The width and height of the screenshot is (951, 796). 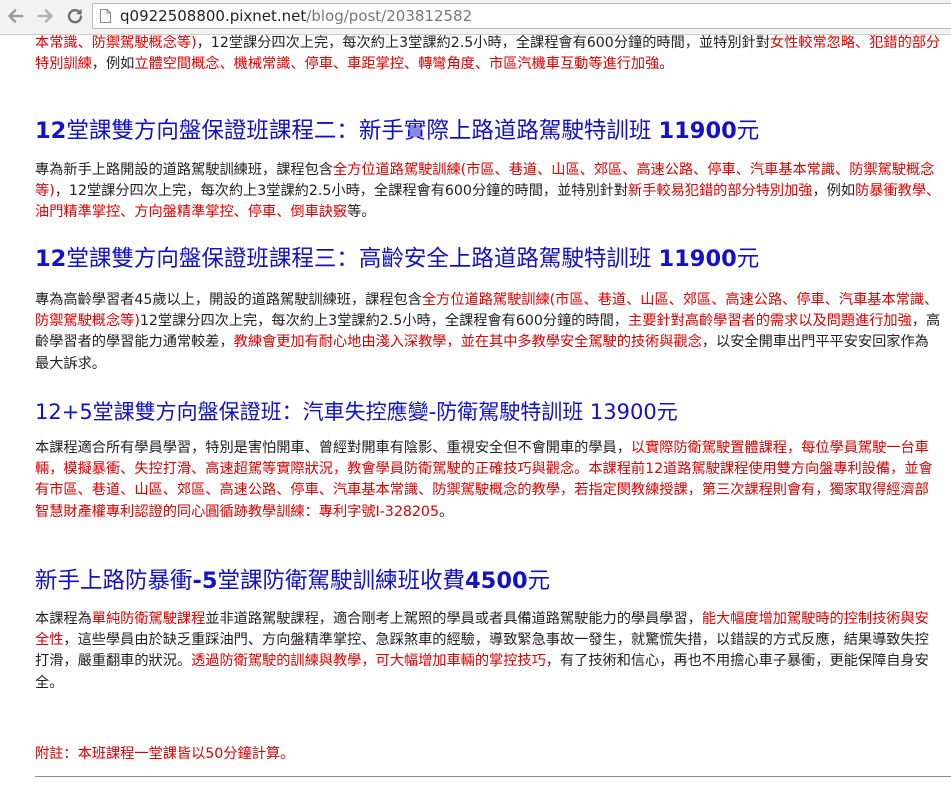 I want to click on heading-course-defensive: 12+5堂課雙方向盤保證班：汽車失控應變-防衛駕駛特訓班 13900元, so click(x=488, y=412).